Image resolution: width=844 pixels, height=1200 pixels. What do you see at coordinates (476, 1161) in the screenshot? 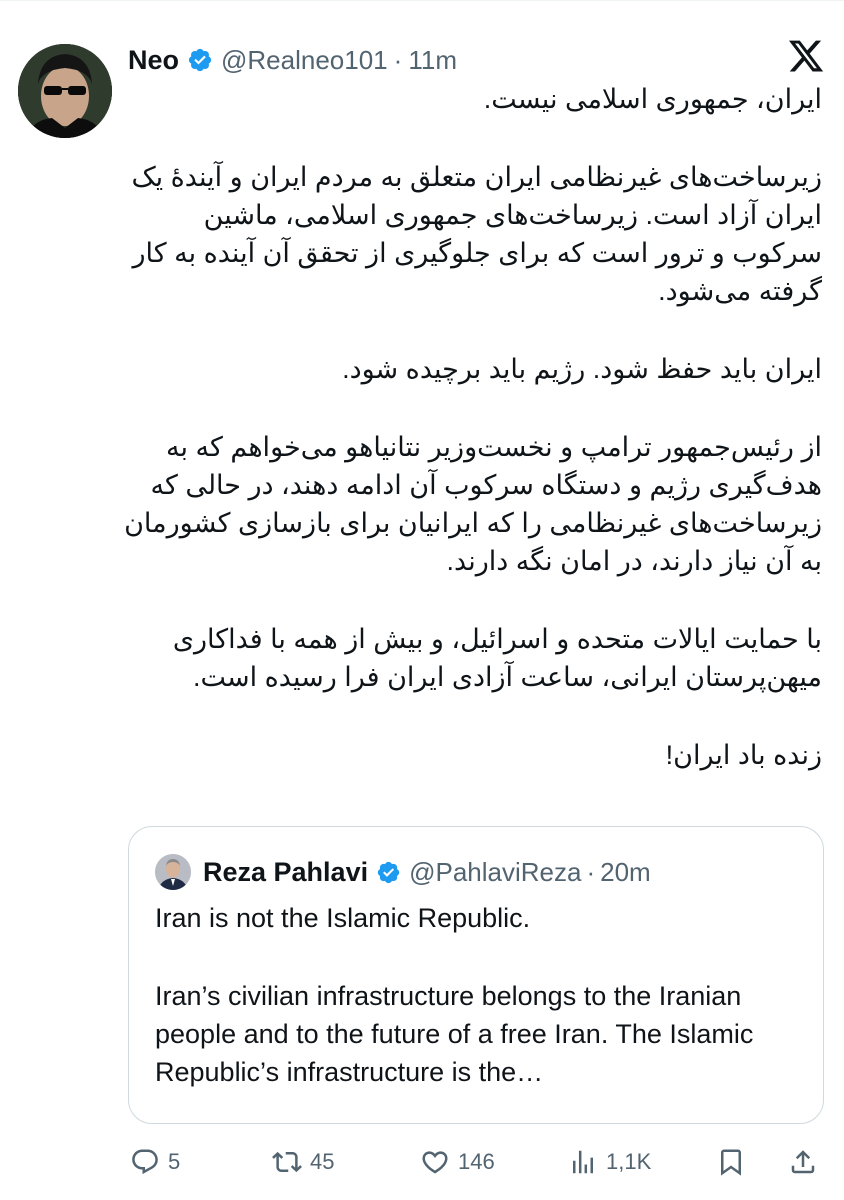
I see `like-count: 146` at bounding box center [476, 1161].